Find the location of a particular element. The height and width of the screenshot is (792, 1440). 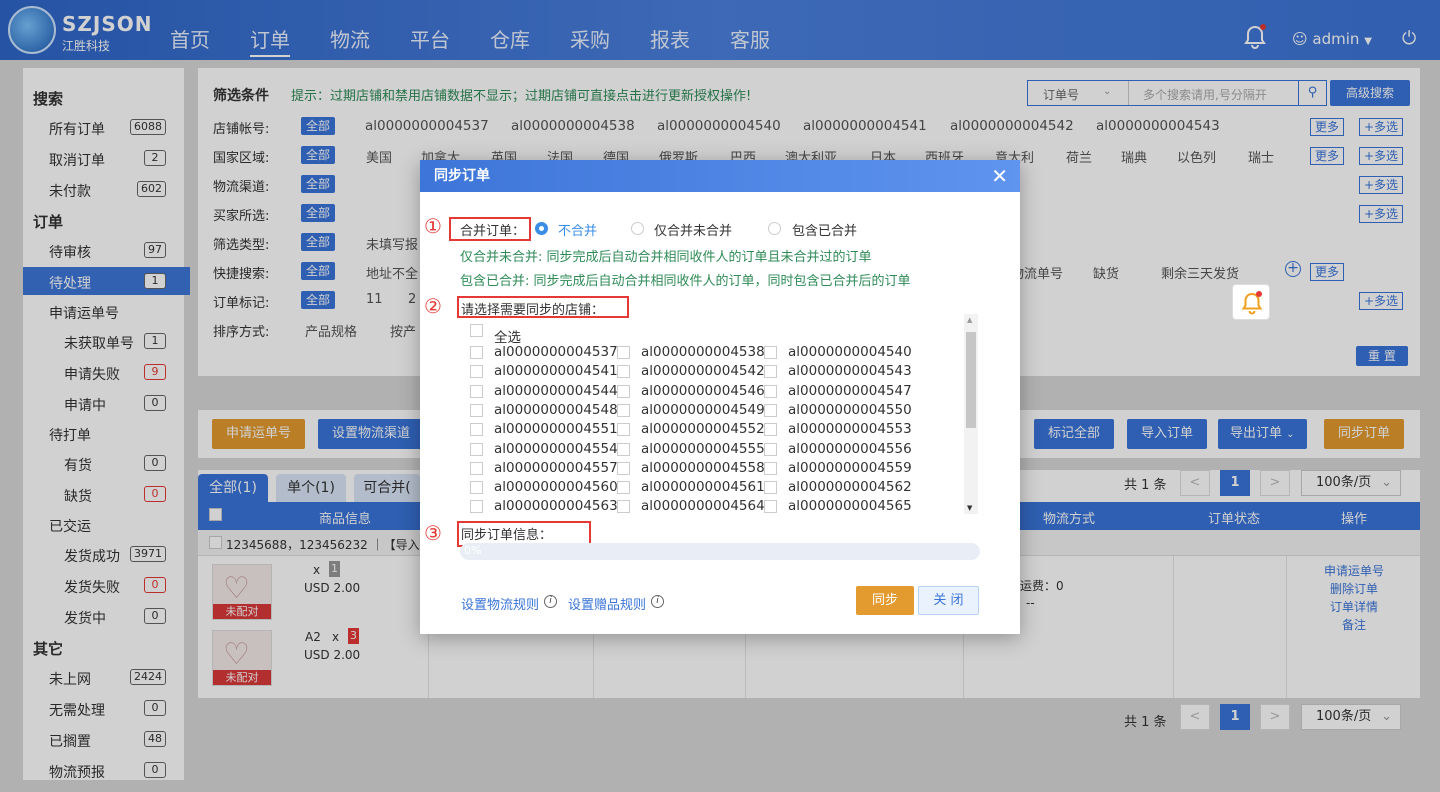

desc-merge-unmerged: 仅合并未合并: 同步完成后自动合并相同收件人的订单且未合并过的订单 is located at coordinates (666, 257).